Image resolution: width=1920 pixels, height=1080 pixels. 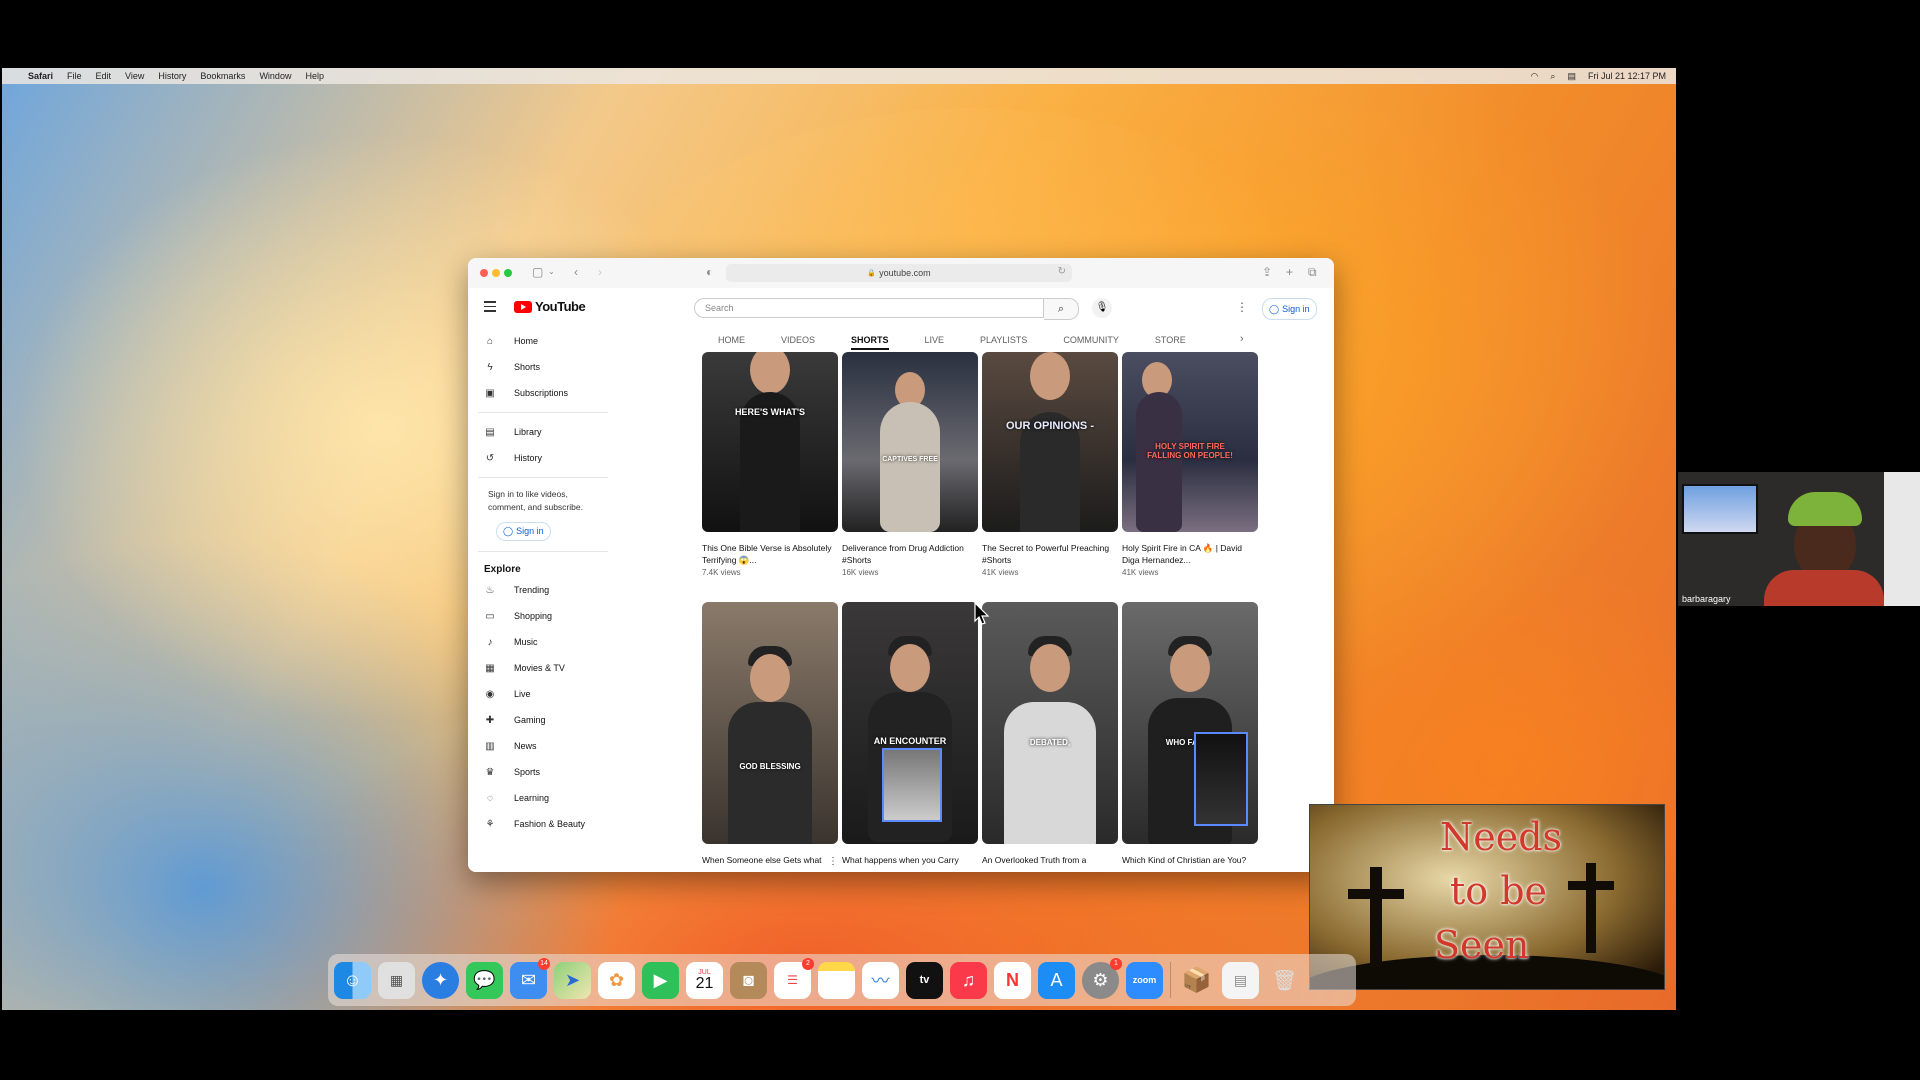 I want to click on launchpad-icon: ▦, so click(x=396, y=980).